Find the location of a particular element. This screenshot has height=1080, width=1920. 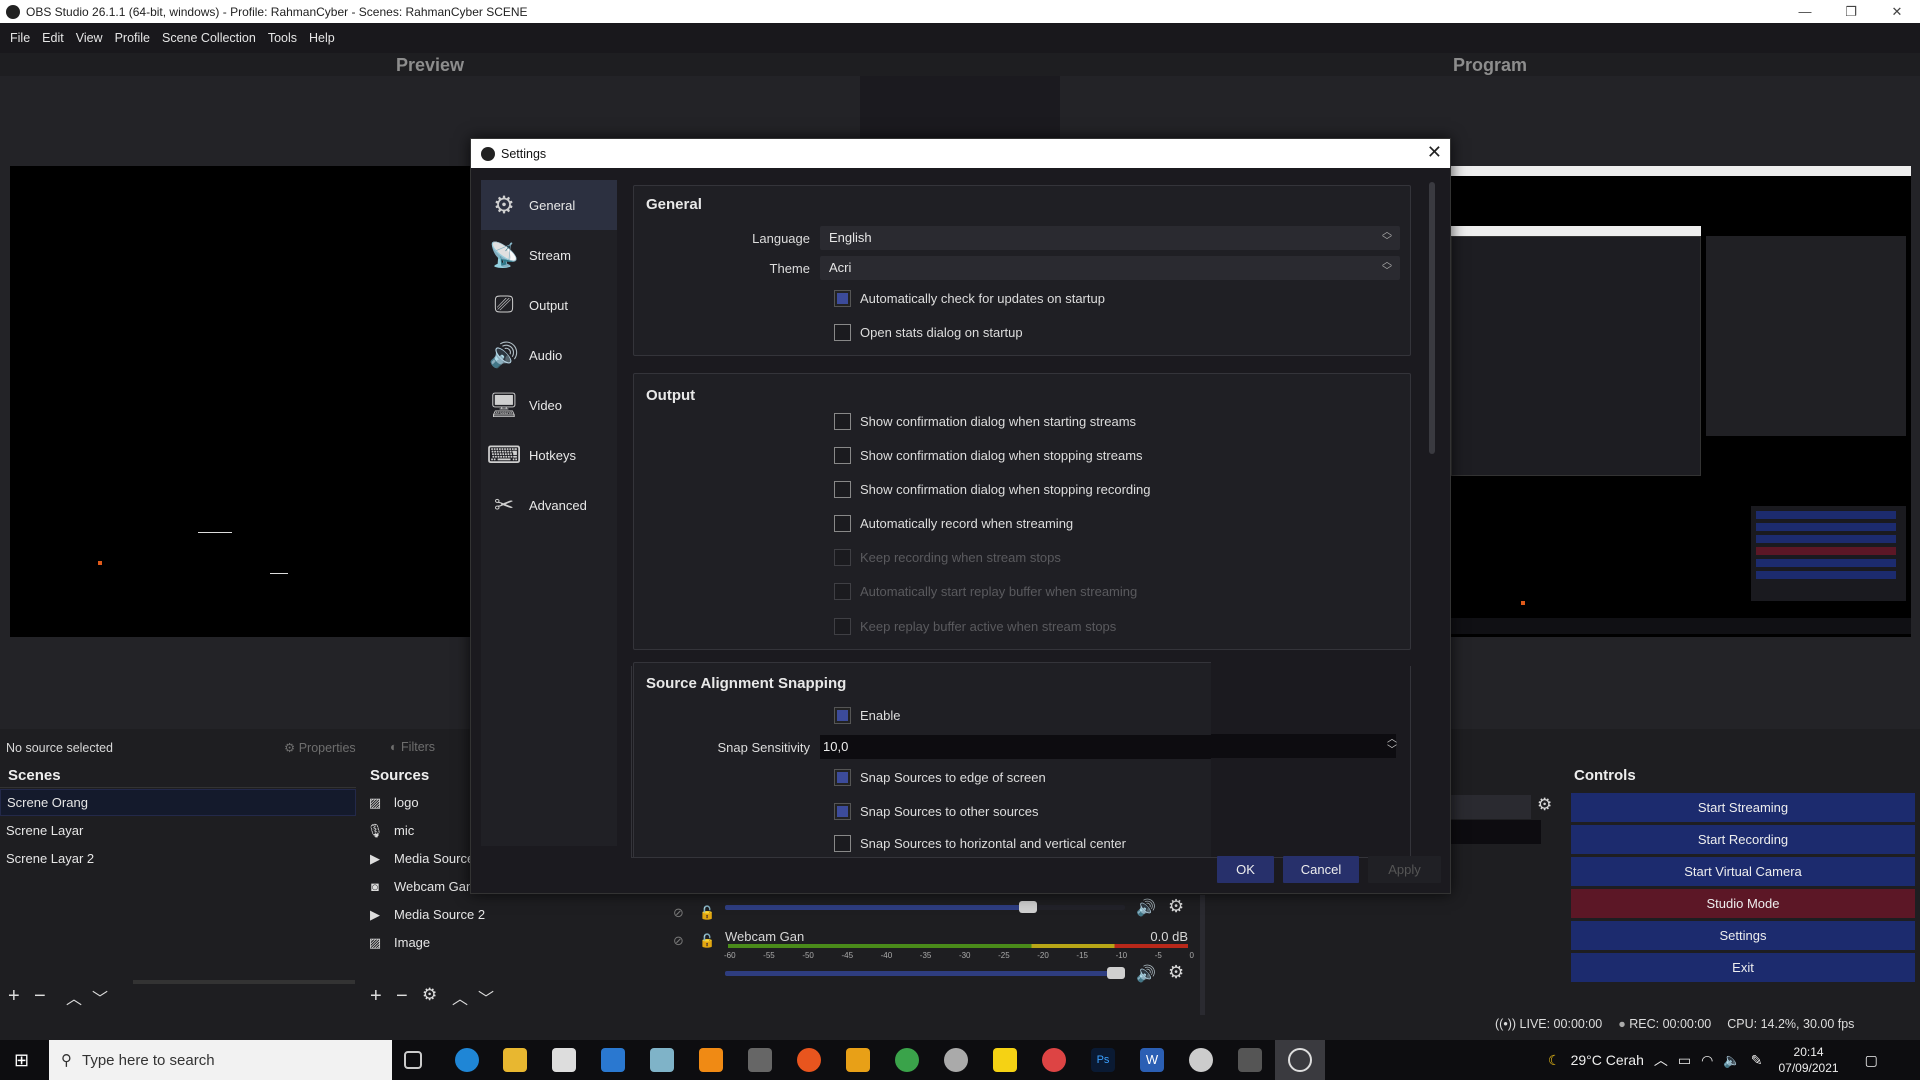

photoshop-icon: Ps is located at coordinates (1103, 1060).